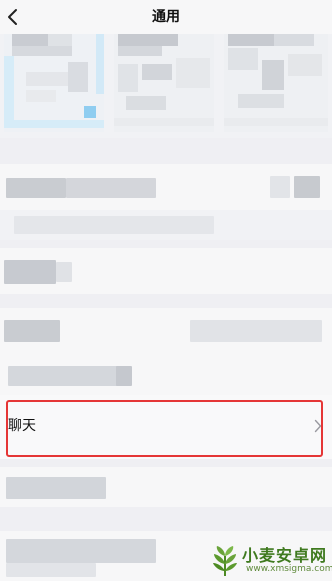  Describe the element at coordinates (289, 569) in the screenshot. I see `watermark-url: www.xmsigma.com` at that location.